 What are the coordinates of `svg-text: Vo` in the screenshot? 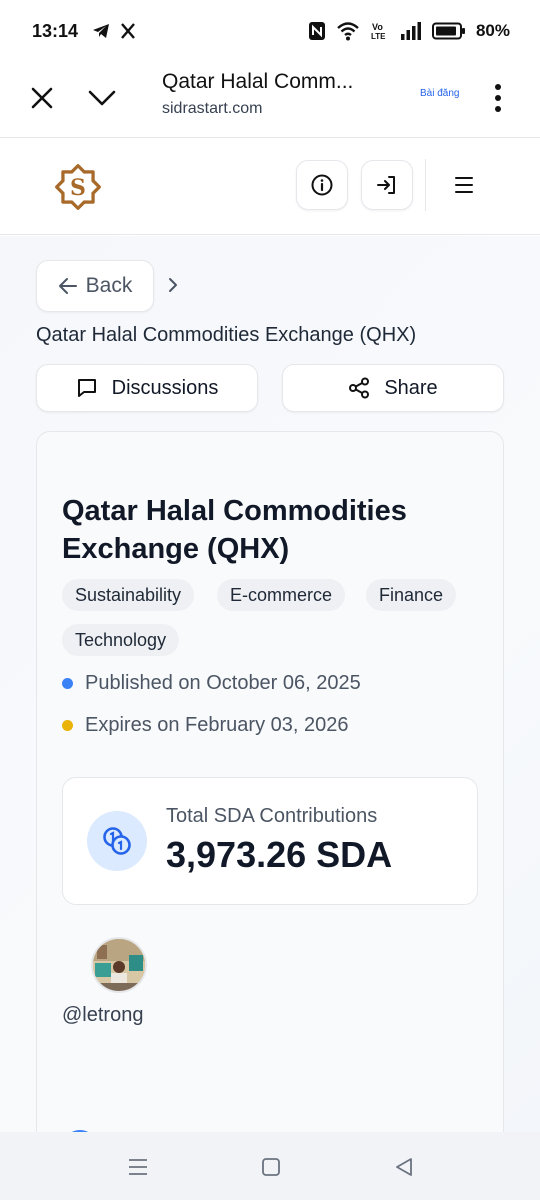 It's located at (377, 27).